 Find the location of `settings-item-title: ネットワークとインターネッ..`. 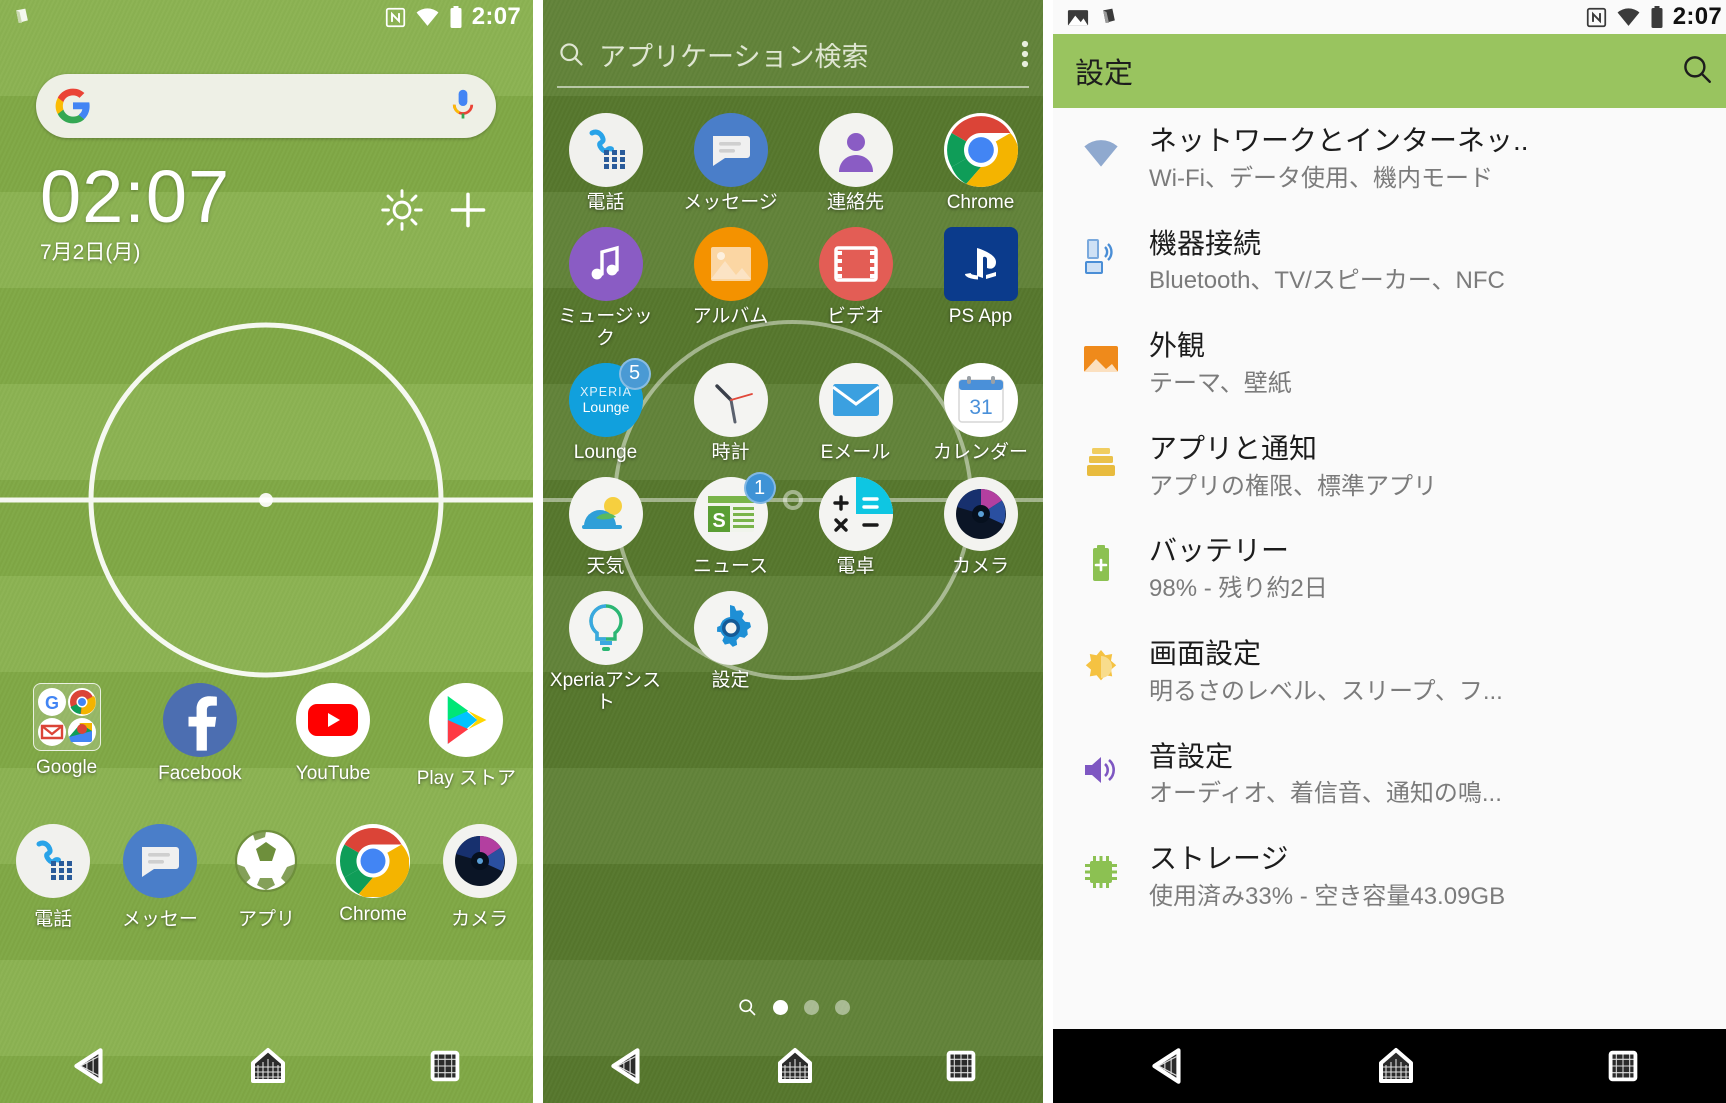

settings-item-title: ネットワークとインターネッ.. is located at coordinates (1339, 140).